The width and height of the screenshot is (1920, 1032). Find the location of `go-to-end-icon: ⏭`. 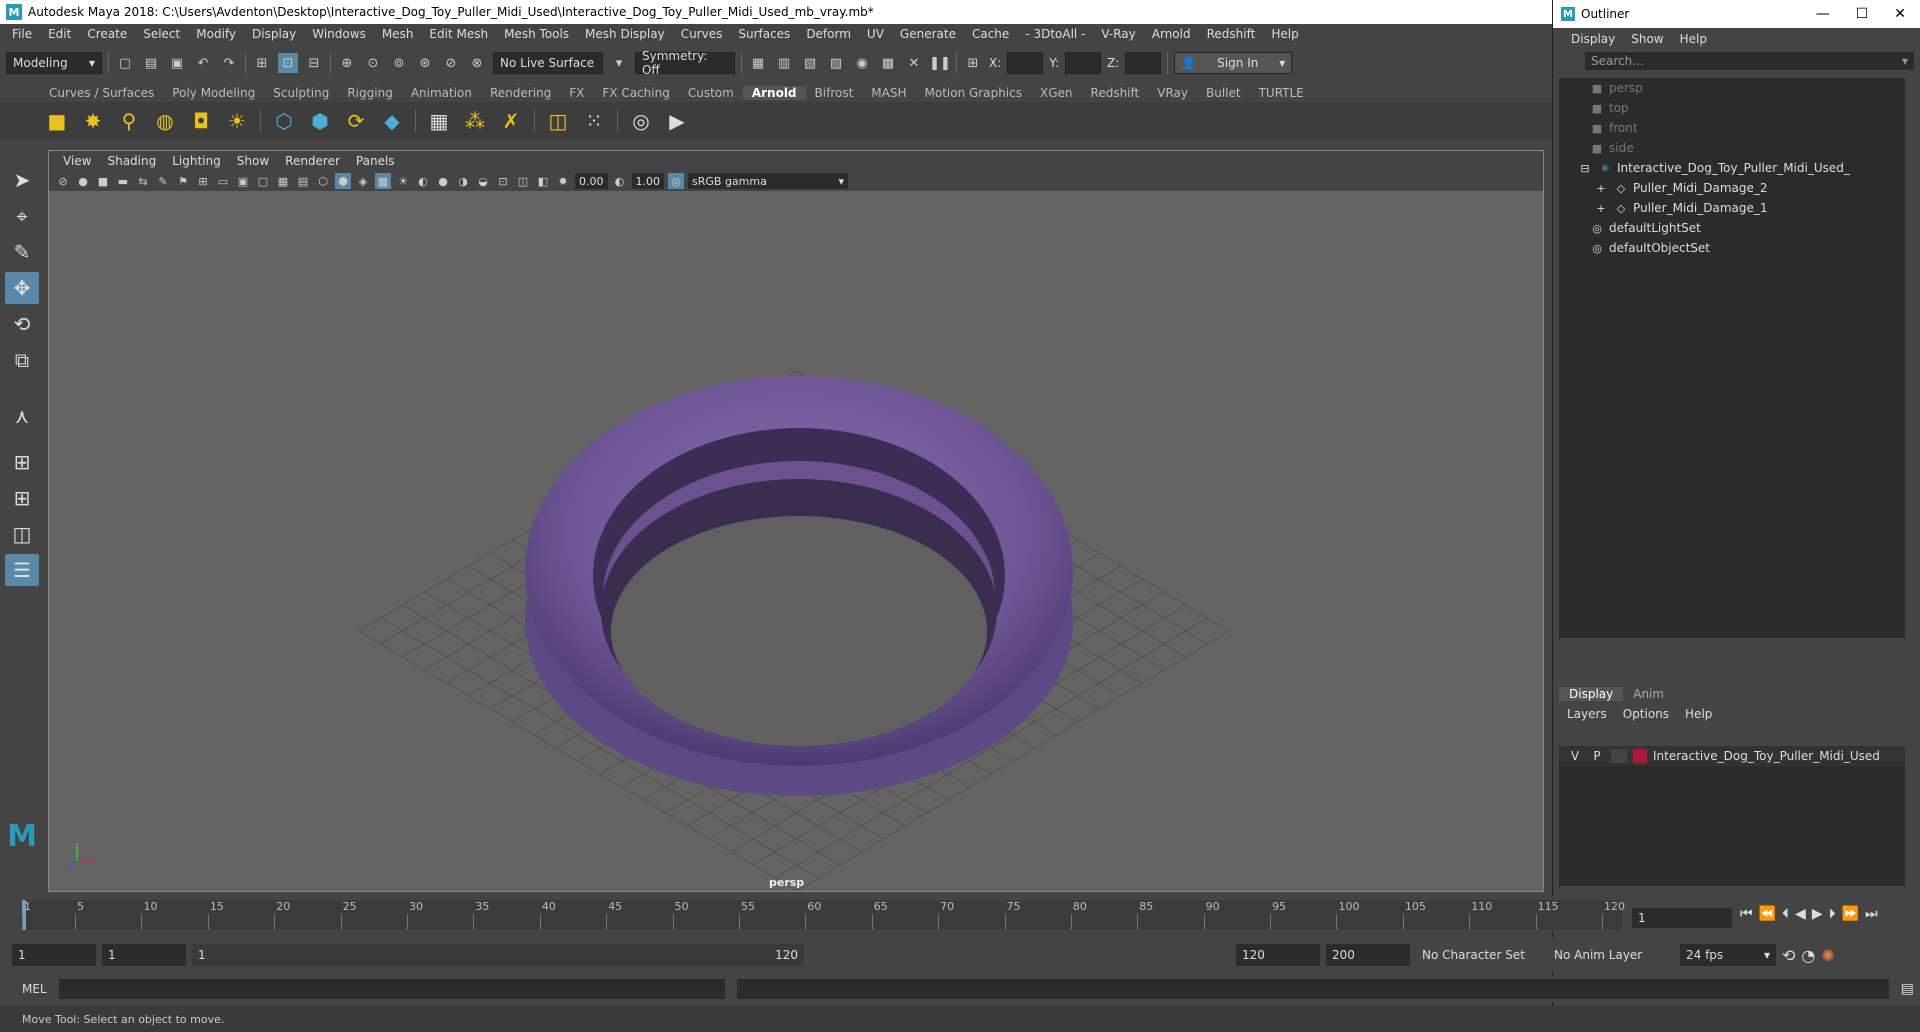

go-to-end-icon: ⏭ is located at coordinates (1871, 914).